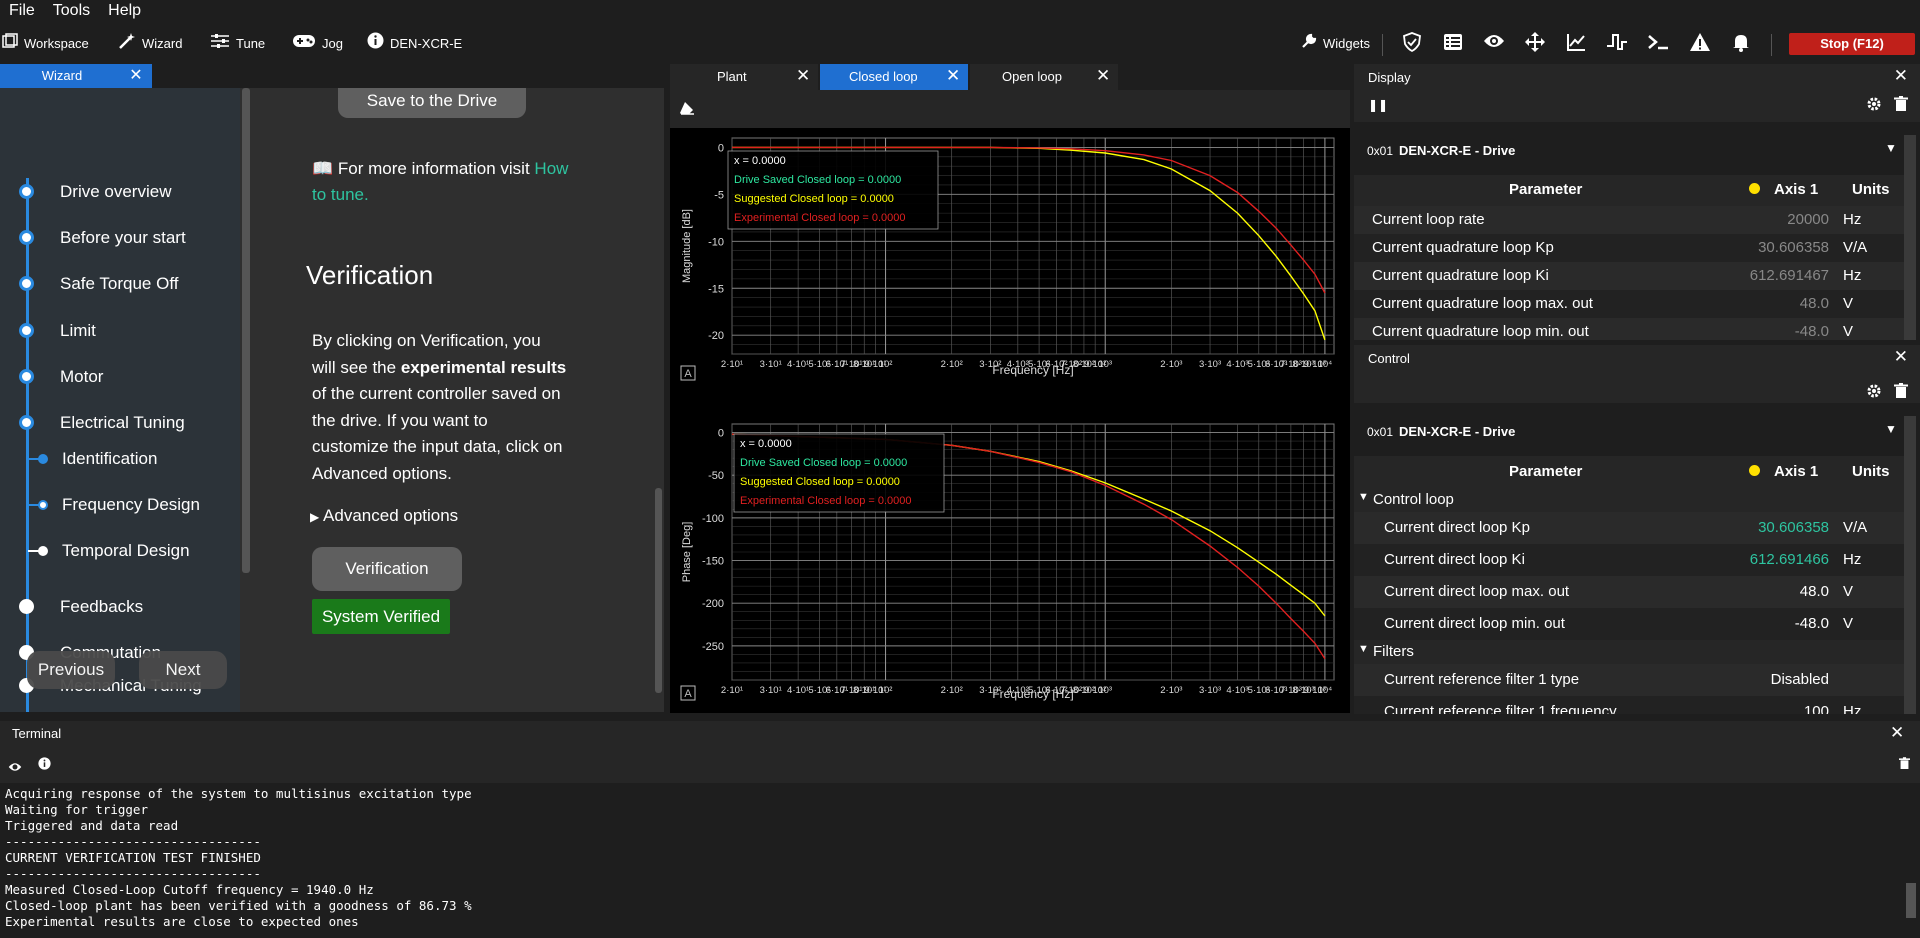  Describe the element at coordinates (43, 505) in the screenshot. I see `substep-dot` at that location.